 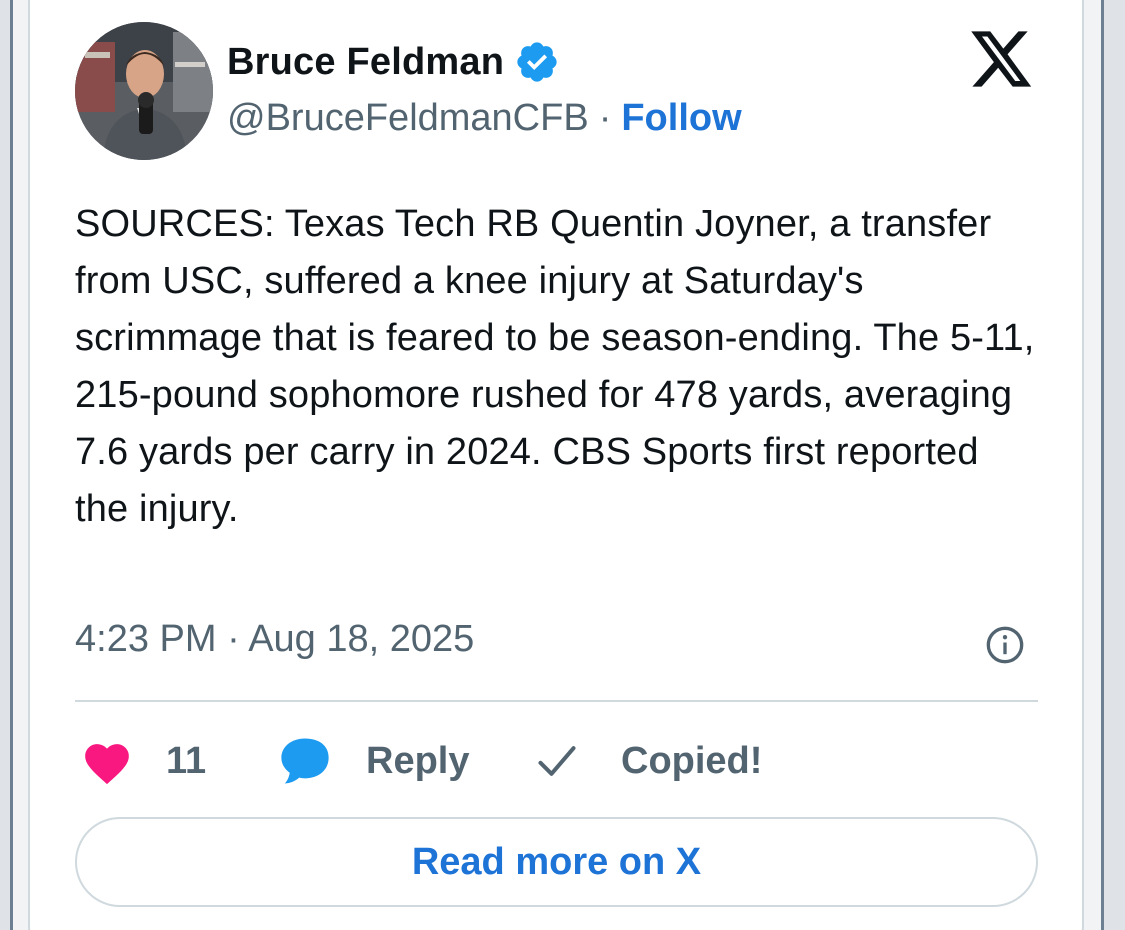 What do you see at coordinates (1002, 59) in the screenshot?
I see `x-logo-icon` at bounding box center [1002, 59].